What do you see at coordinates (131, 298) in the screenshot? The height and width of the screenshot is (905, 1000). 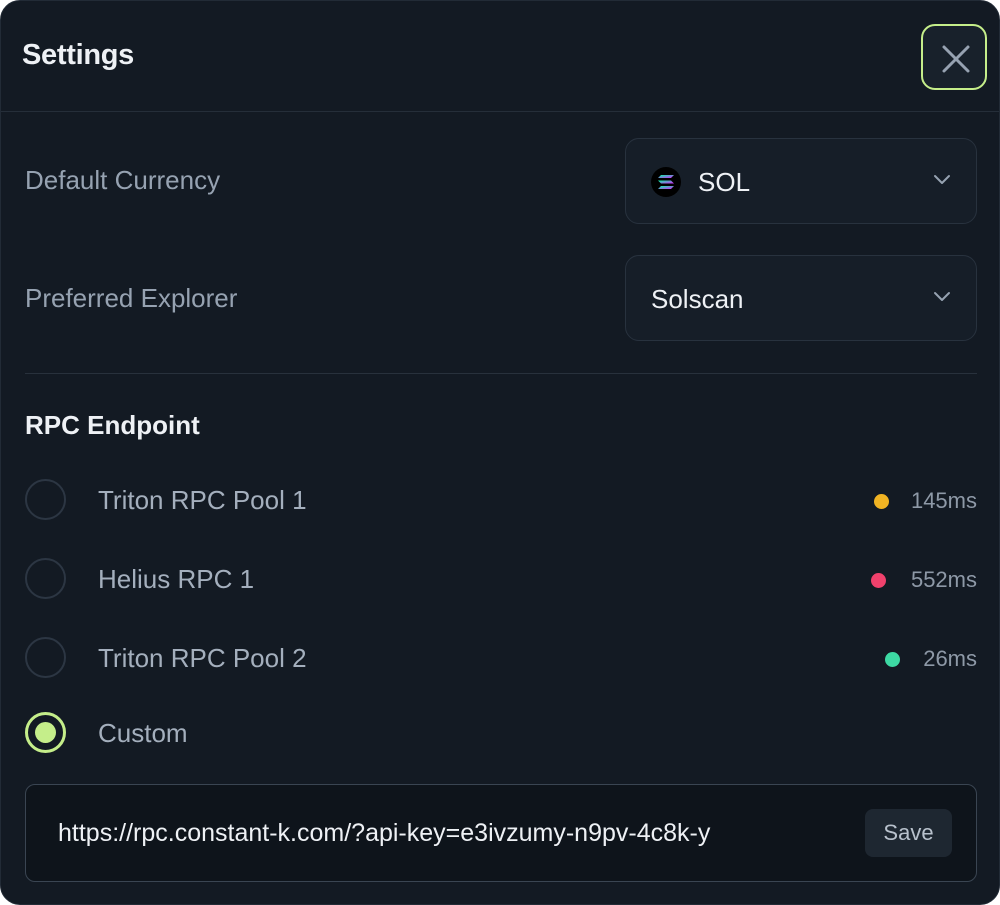 I see `preferred-explorer-label: Preferred Explorer` at bounding box center [131, 298].